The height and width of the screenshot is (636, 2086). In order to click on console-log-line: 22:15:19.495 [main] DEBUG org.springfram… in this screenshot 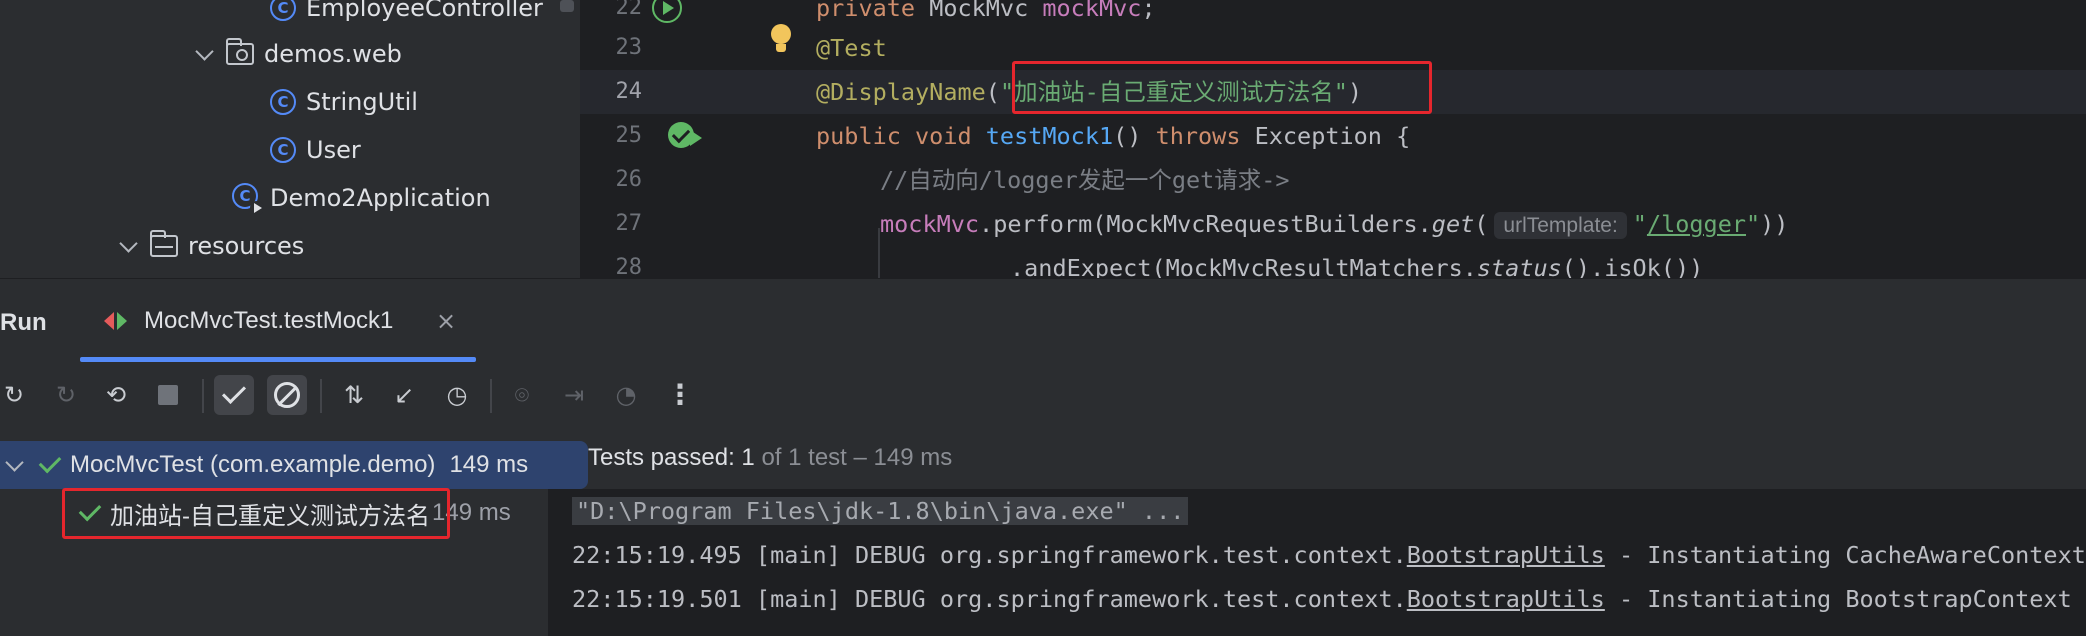, I will do `click(1329, 555)`.